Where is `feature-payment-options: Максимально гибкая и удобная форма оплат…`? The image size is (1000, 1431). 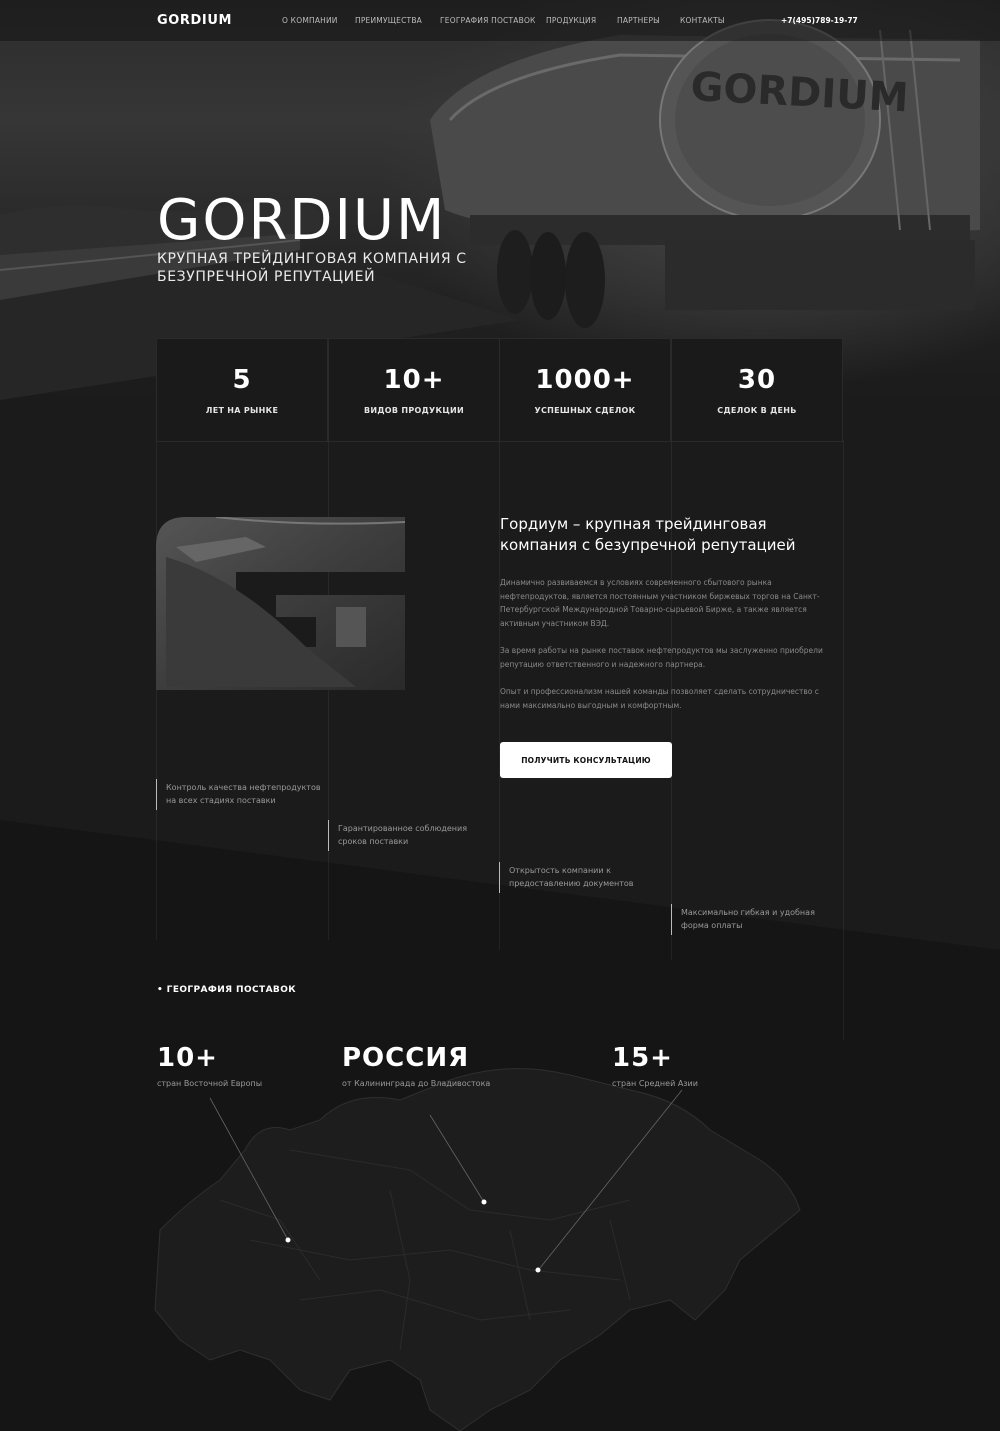 feature-payment-options: Максимально гибкая и удобная форма оплат… is located at coordinates (751, 919).